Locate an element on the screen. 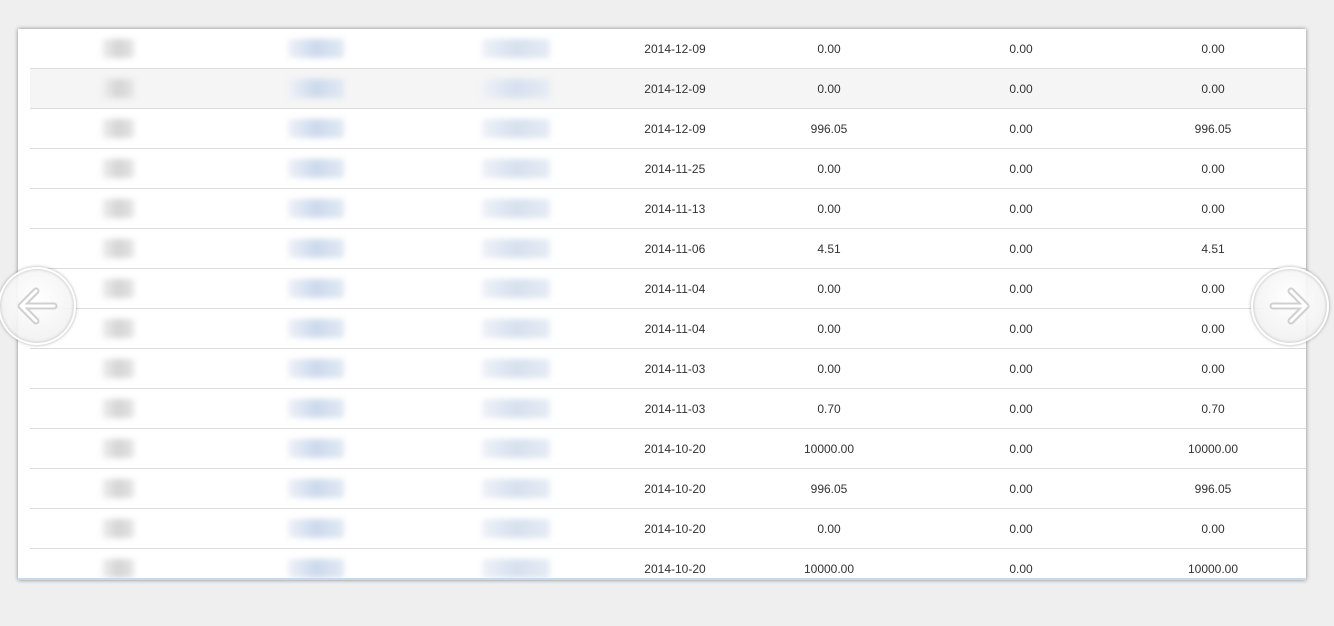  table-row: 2014-11-06 4.51 0.00 4.51 is located at coordinates (668, 249).